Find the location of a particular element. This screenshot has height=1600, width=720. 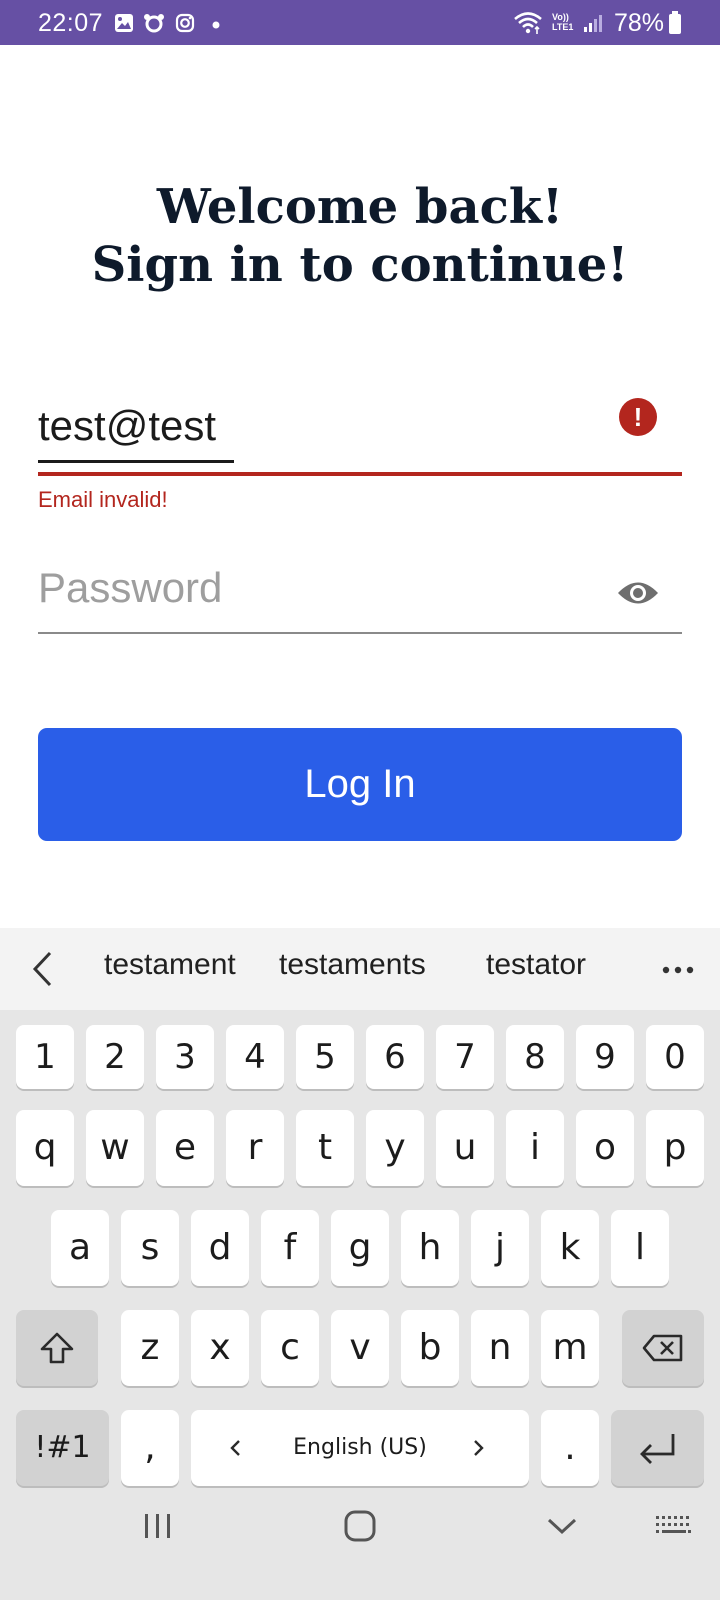

instagram-icon is located at coordinates (185, 23).